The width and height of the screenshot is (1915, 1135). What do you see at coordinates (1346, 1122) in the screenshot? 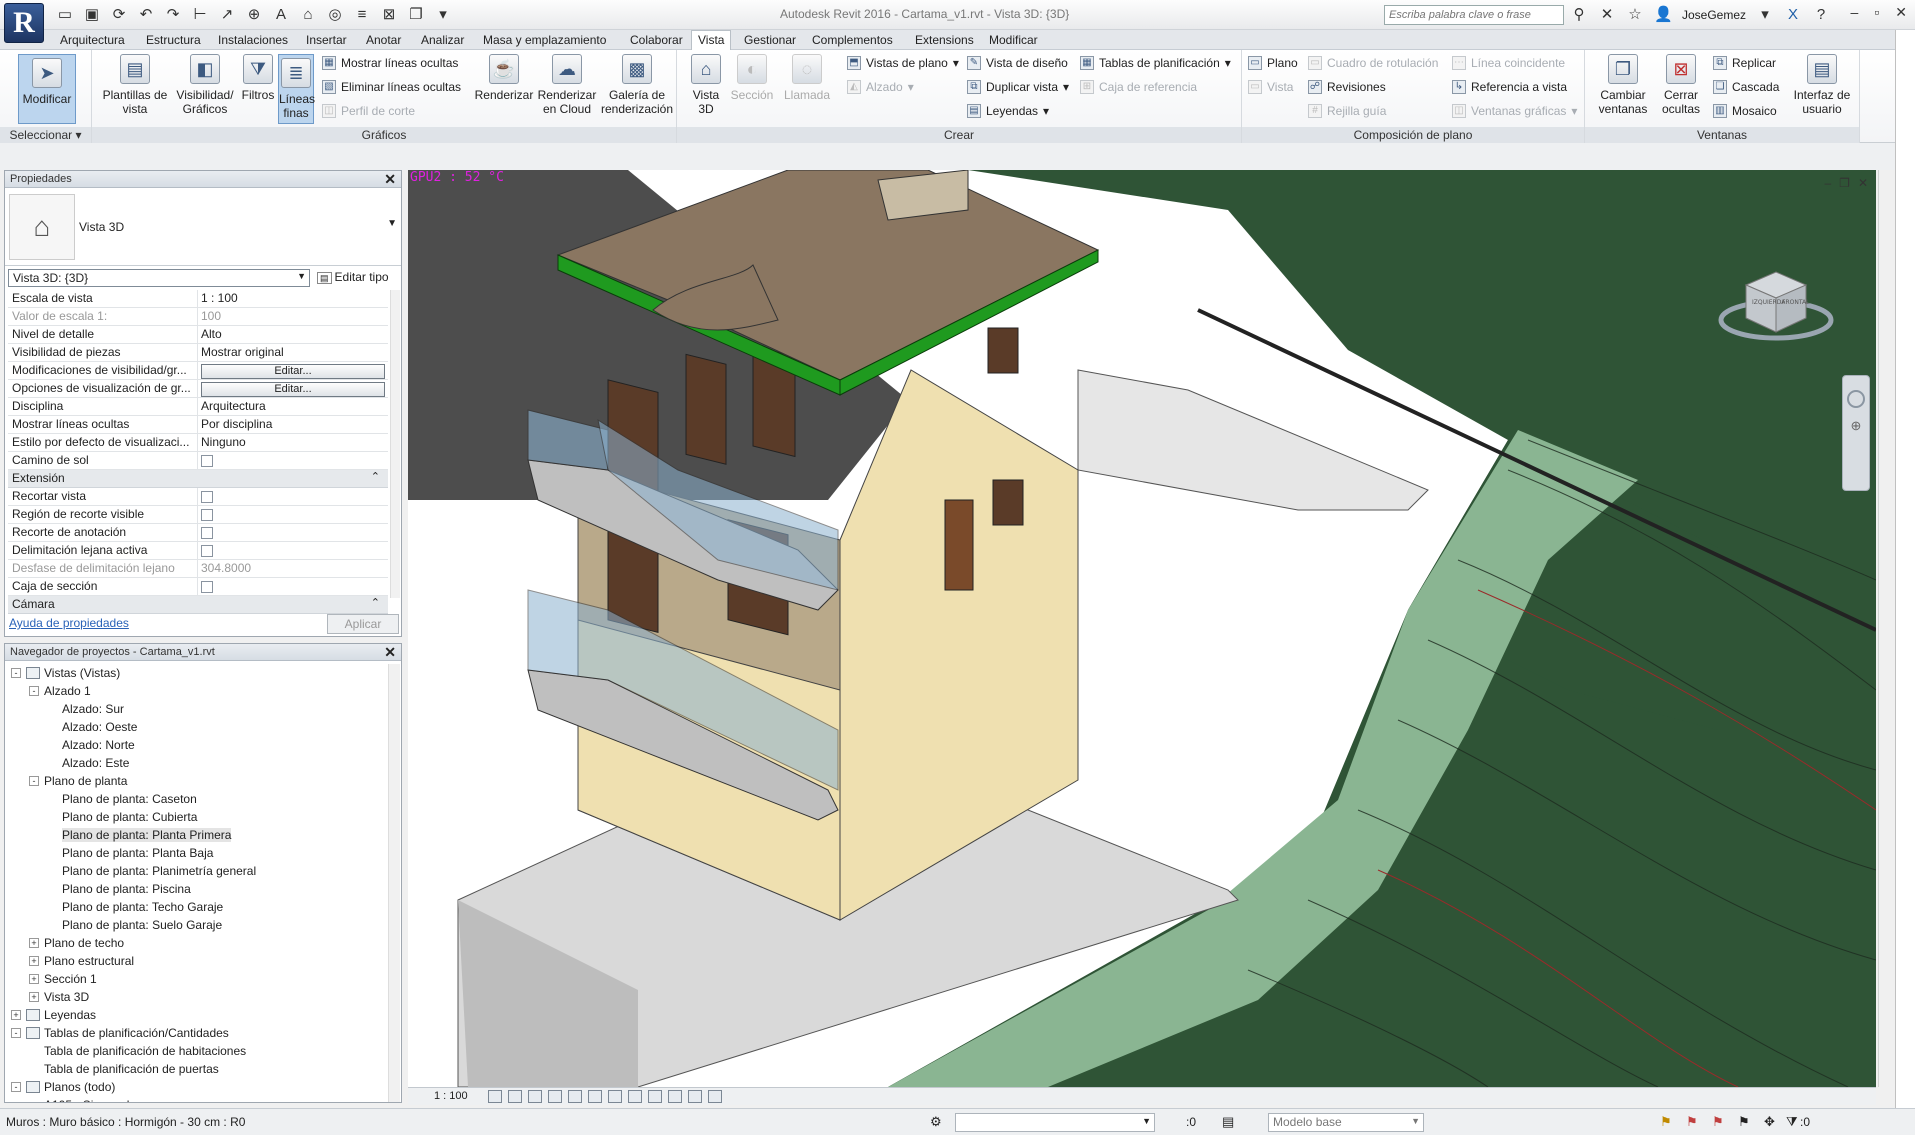
I see `design-option-dropdown: Modelo base ▼` at bounding box center [1346, 1122].